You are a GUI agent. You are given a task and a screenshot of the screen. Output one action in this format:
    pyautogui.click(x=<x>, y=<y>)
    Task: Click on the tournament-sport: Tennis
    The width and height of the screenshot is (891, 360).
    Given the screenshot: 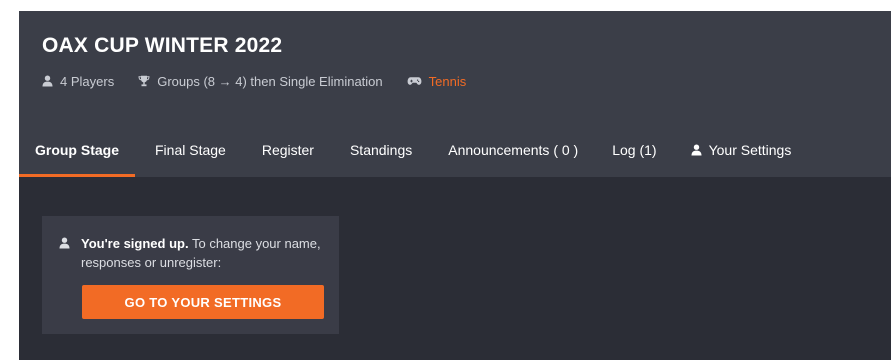 What is the action you would take?
    pyautogui.click(x=437, y=81)
    